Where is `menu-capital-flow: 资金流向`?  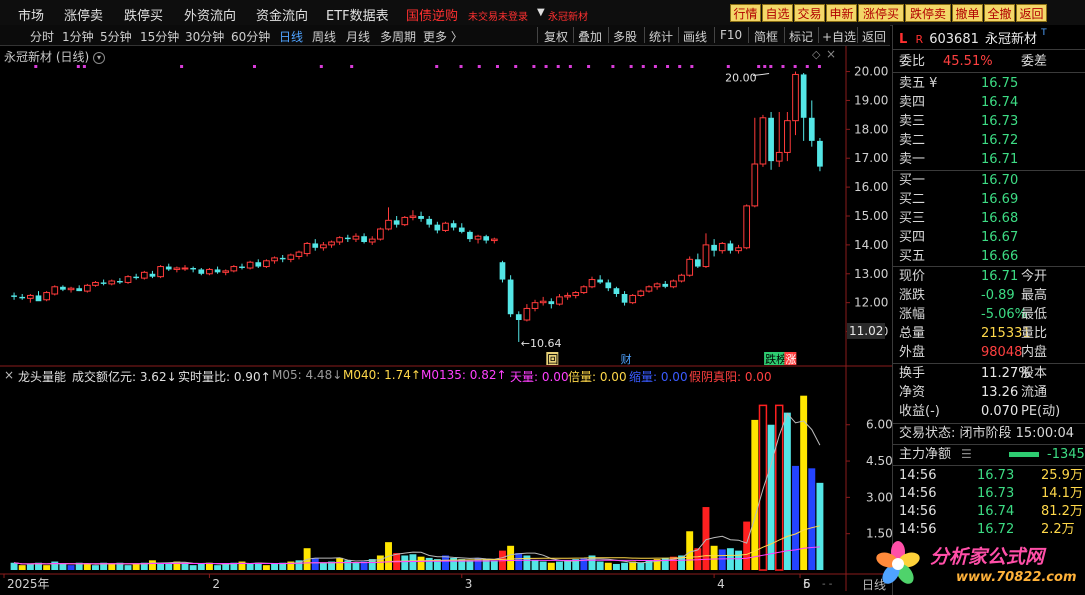
menu-capital-flow: 资金流向 is located at coordinates (282, 14).